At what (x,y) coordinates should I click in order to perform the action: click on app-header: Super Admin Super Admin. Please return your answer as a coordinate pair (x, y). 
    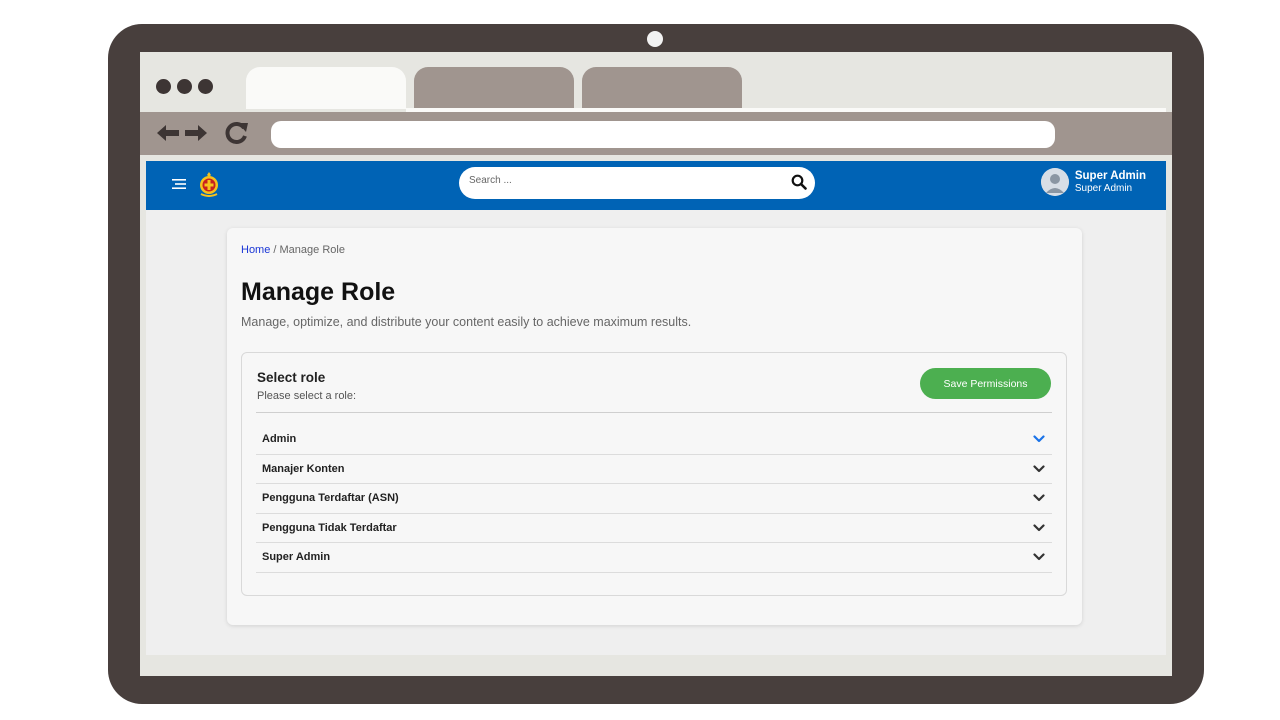
    Looking at the image, I should click on (656, 185).